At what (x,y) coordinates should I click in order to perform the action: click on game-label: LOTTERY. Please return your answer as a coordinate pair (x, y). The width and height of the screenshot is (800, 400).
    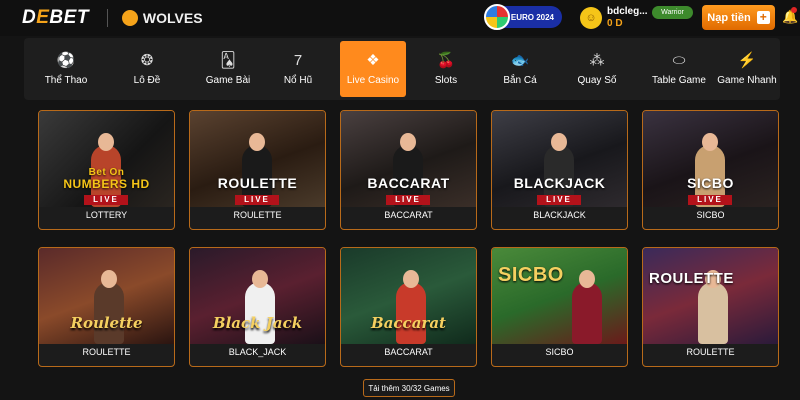
    Looking at the image, I should click on (106, 215).